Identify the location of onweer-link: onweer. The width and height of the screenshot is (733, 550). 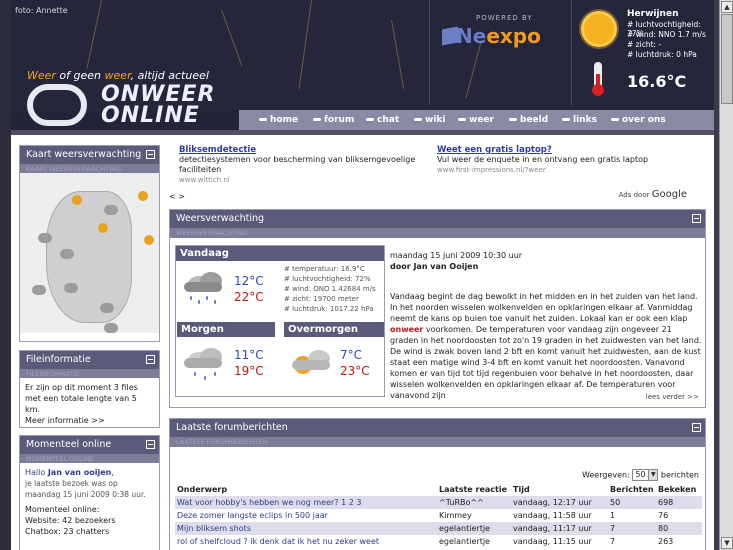
(406, 329).